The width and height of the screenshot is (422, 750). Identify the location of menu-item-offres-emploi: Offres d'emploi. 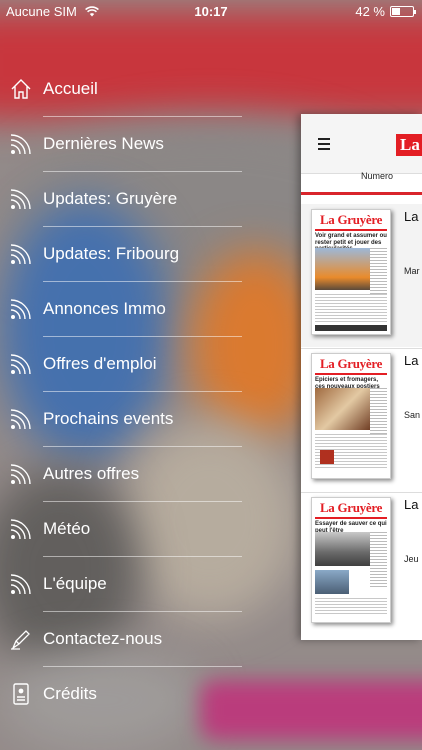
(125, 364).